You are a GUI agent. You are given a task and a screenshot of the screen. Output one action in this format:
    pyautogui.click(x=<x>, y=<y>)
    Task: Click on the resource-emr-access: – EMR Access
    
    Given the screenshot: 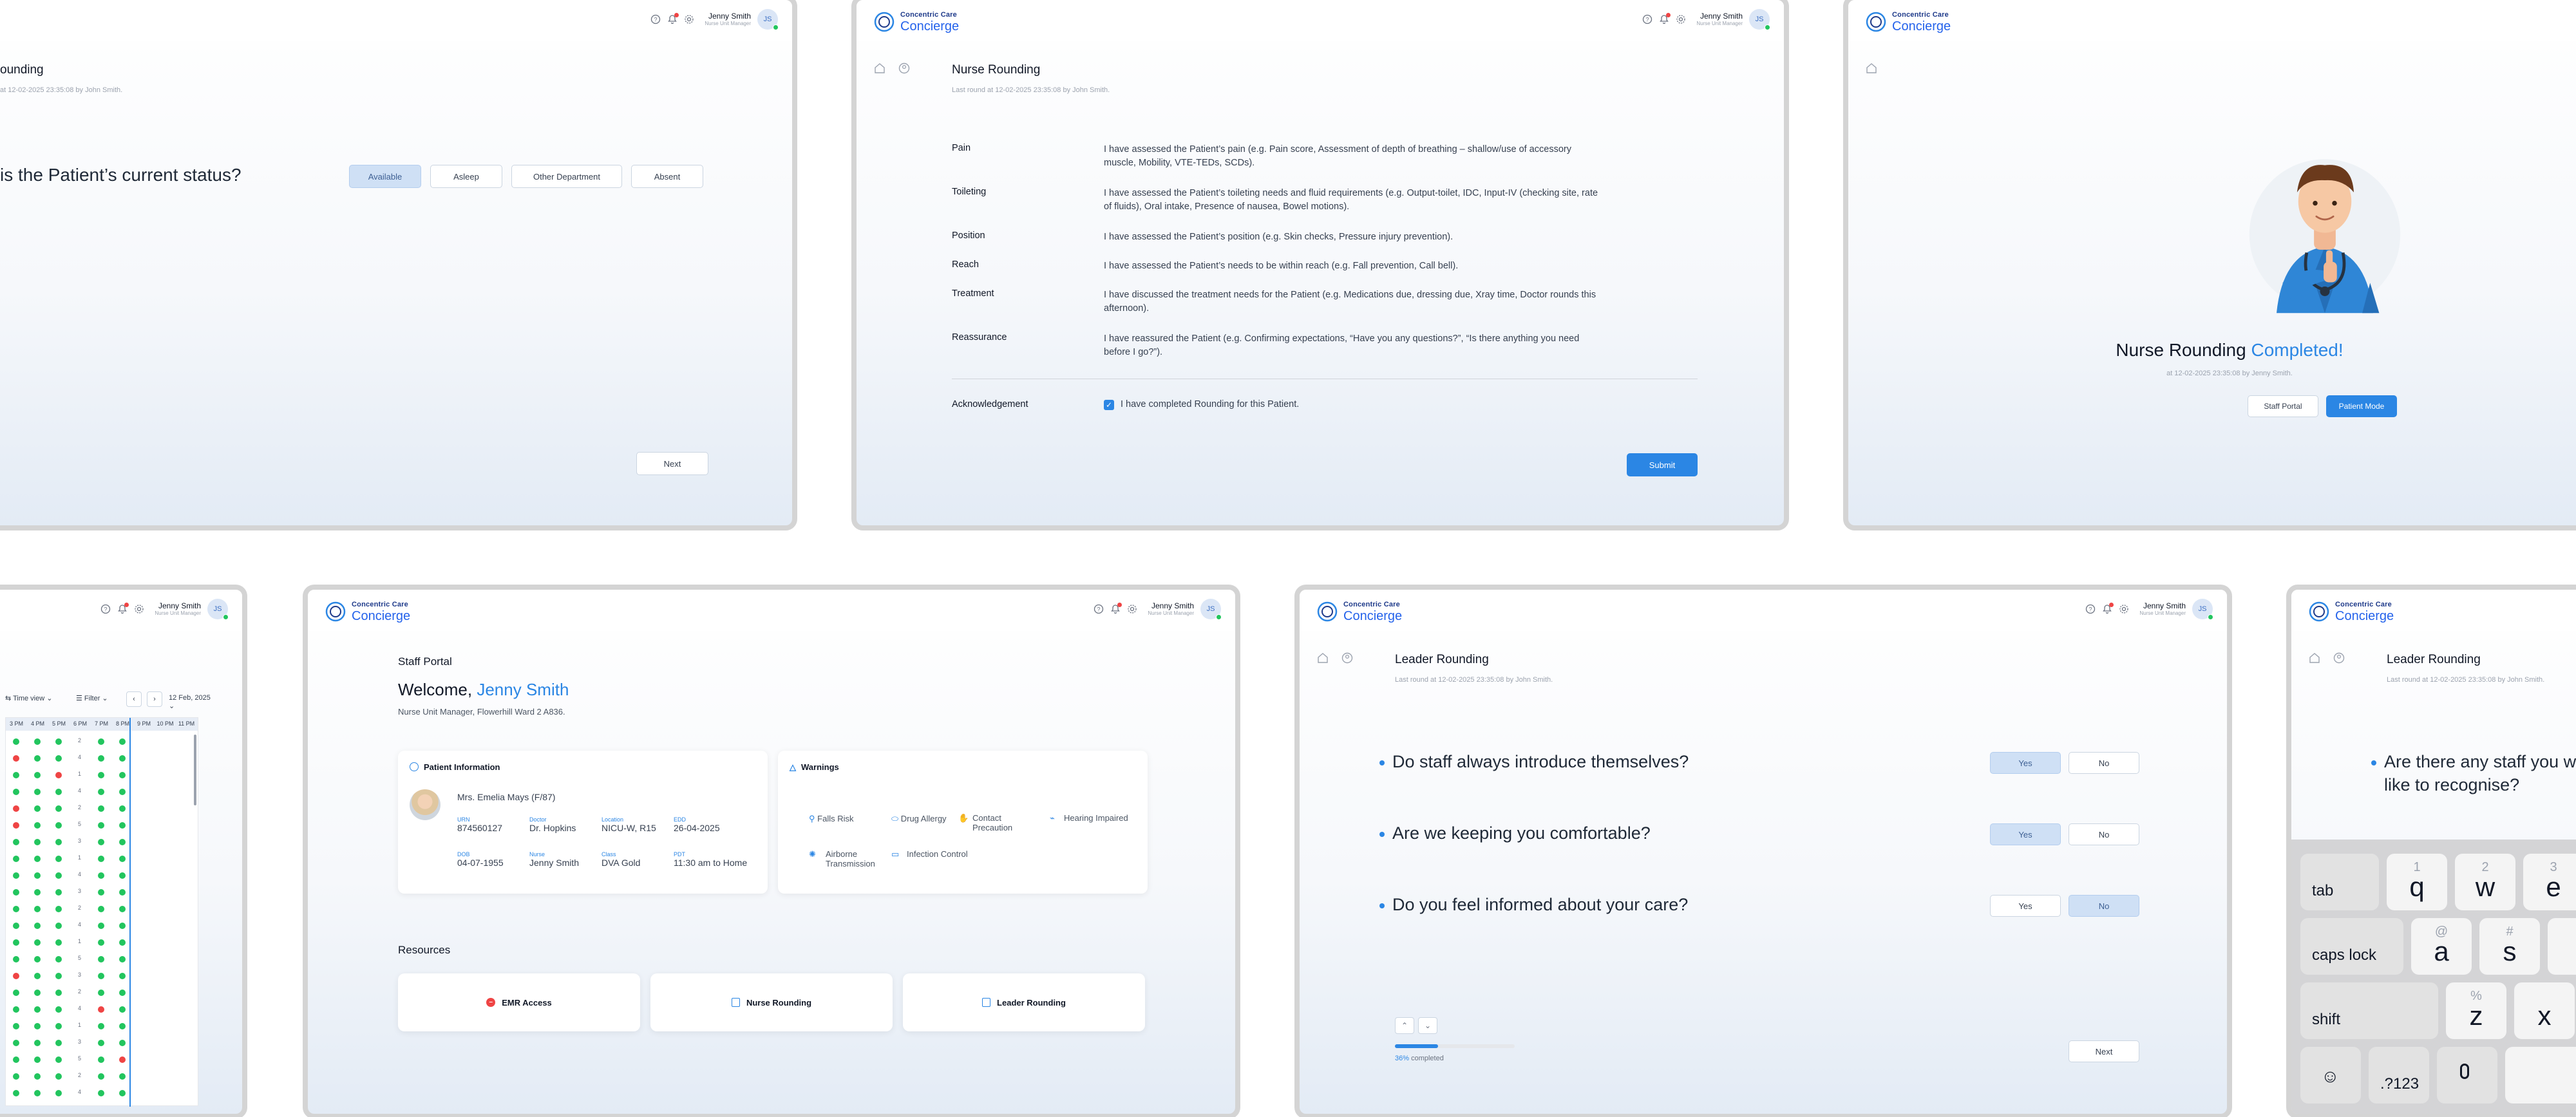 What is the action you would take?
    pyautogui.click(x=519, y=1002)
    